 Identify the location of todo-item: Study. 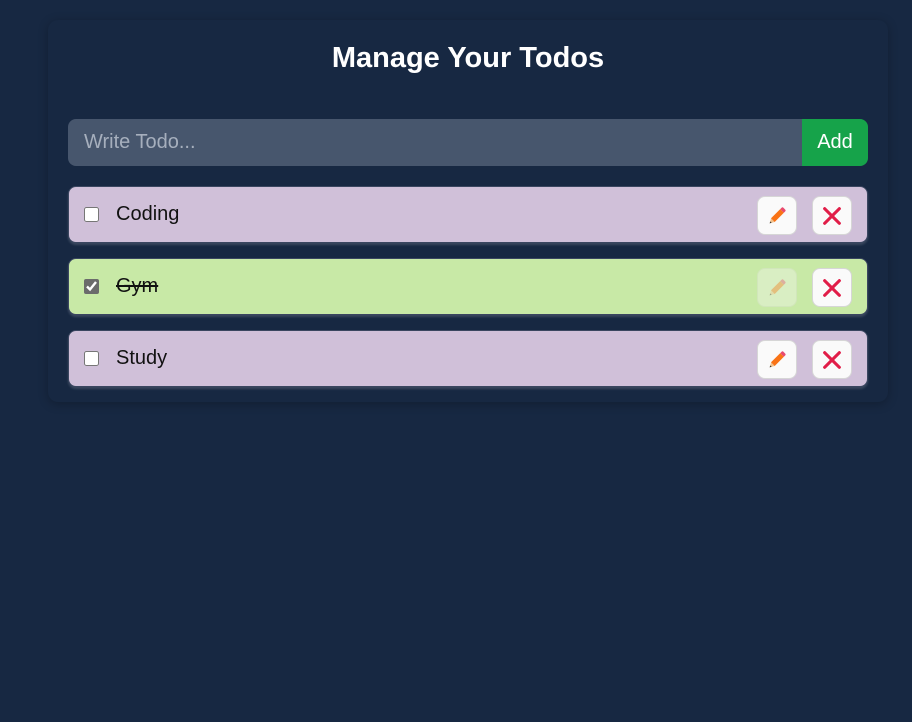
(468, 358).